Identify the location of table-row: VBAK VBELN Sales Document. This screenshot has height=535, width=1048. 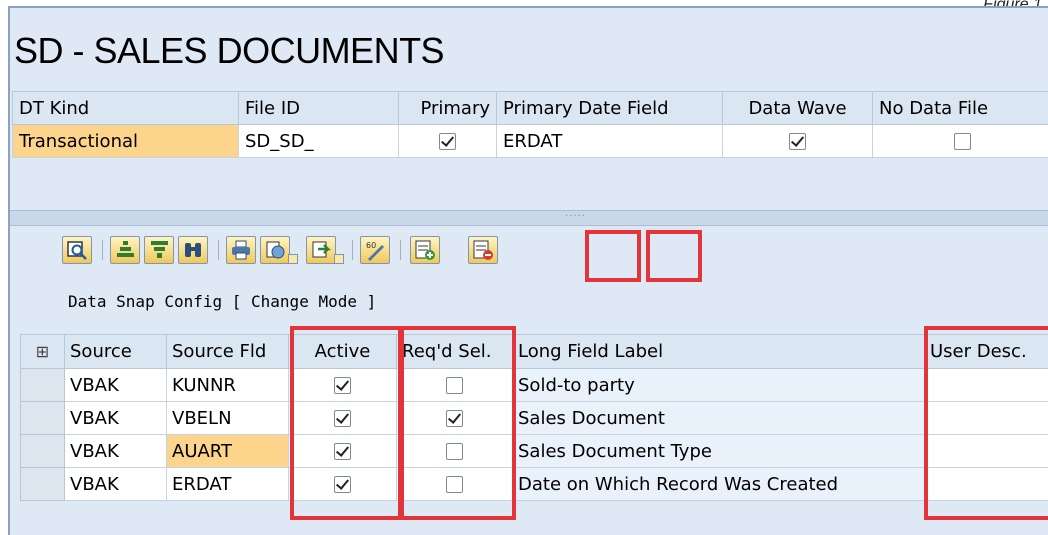
(534, 418).